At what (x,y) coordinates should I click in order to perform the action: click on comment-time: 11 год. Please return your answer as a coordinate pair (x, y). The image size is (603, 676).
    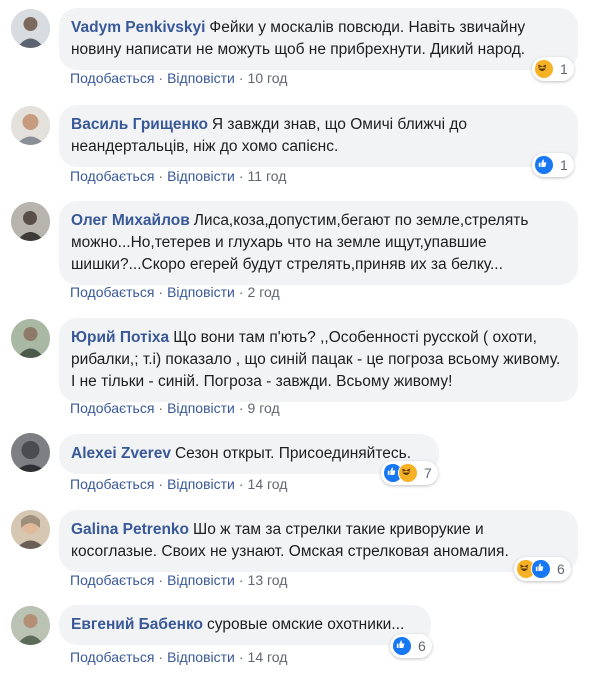
    Looking at the image, I should click on (267, 176).